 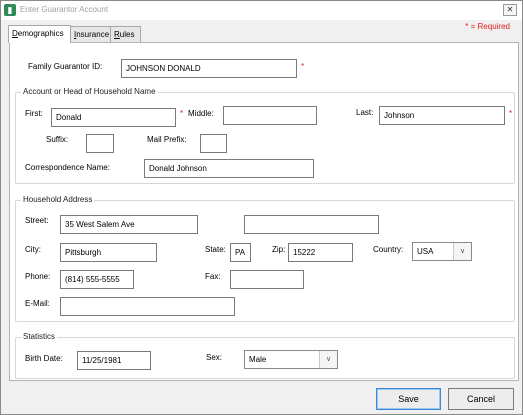 I want to click on state-field: PA, so click(x=240, y=252).